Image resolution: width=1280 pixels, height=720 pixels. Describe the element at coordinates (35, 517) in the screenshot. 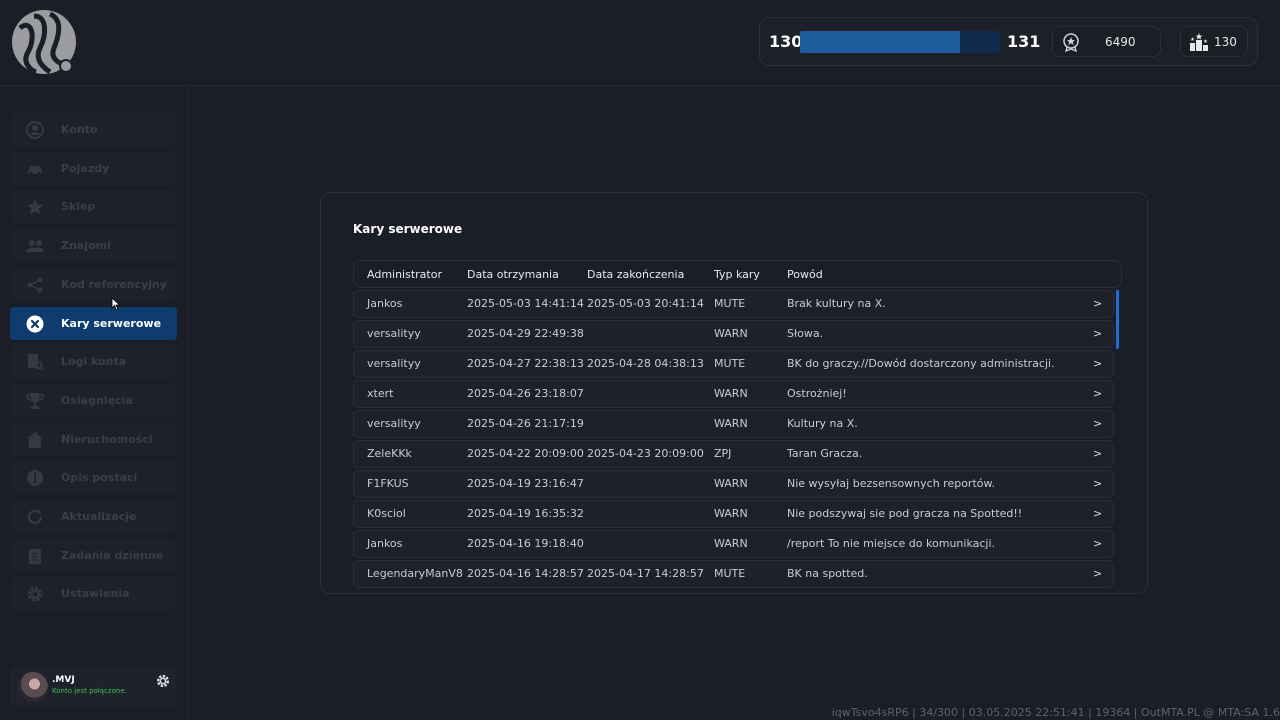

I see `refresh-icon` at that location.